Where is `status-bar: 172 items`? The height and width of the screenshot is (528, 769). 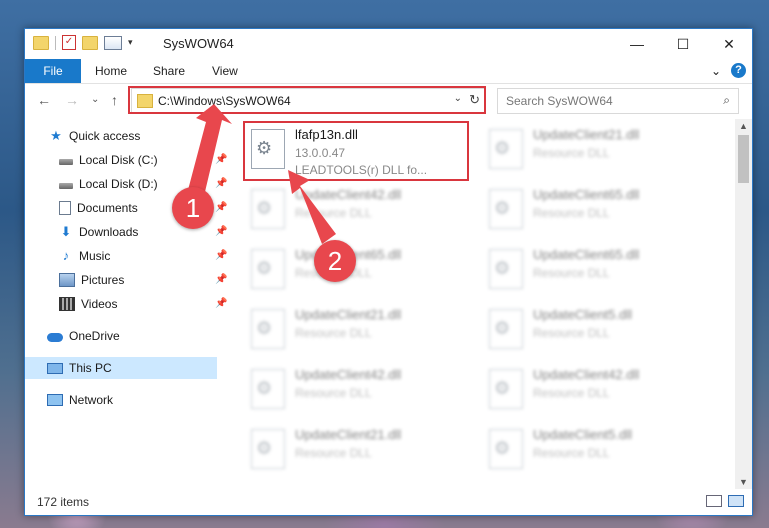
status-bar: 172 items is located at coordinates (388, 502).